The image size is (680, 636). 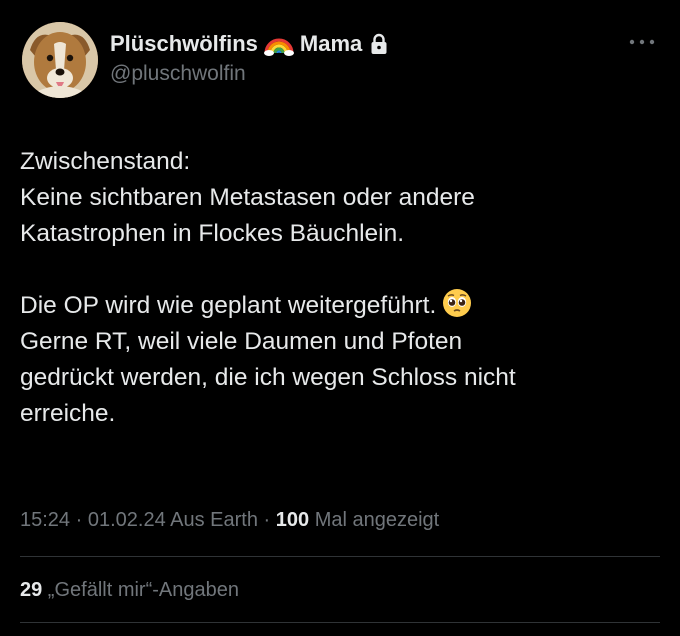 I want to click on tweet-header: Plüschwölfins Mama @pluschwolfin, so click(x=340, y=60).